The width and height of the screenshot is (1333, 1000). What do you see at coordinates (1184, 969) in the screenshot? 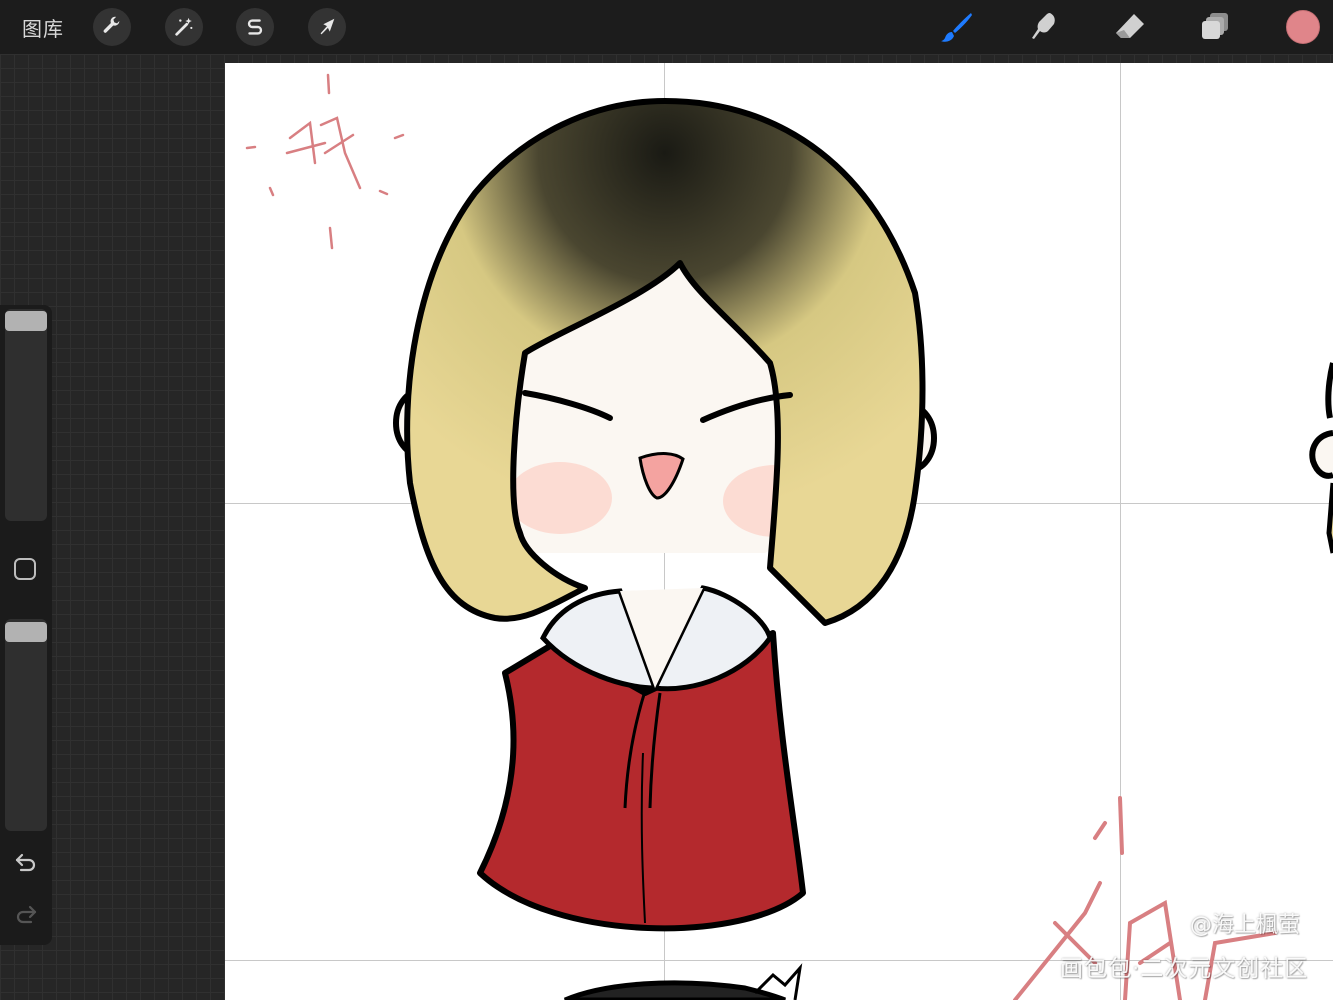
I see `watermark-site: 画包包·二次元文创社区` at bounding box center [1184, 969].